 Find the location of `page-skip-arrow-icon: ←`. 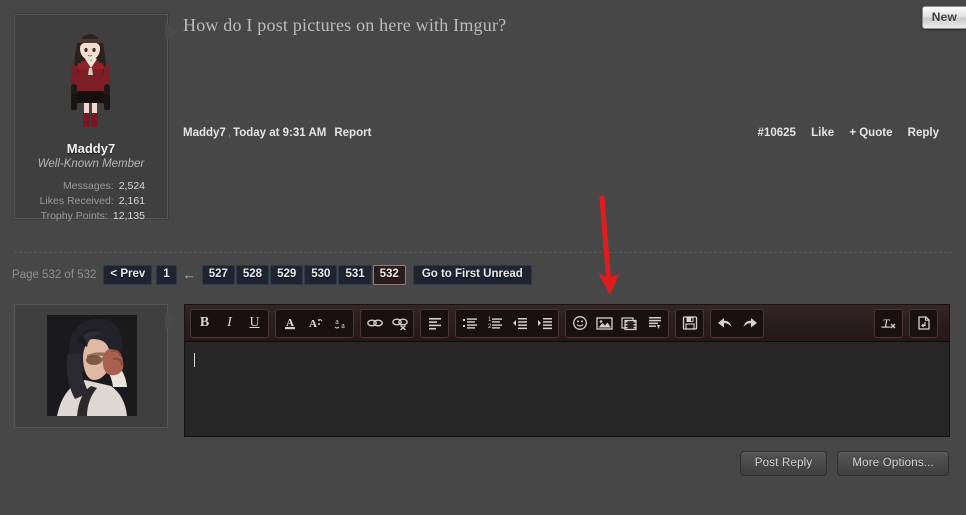

page-skip-arrow-icon: ← is located at coordinates (189, 274).